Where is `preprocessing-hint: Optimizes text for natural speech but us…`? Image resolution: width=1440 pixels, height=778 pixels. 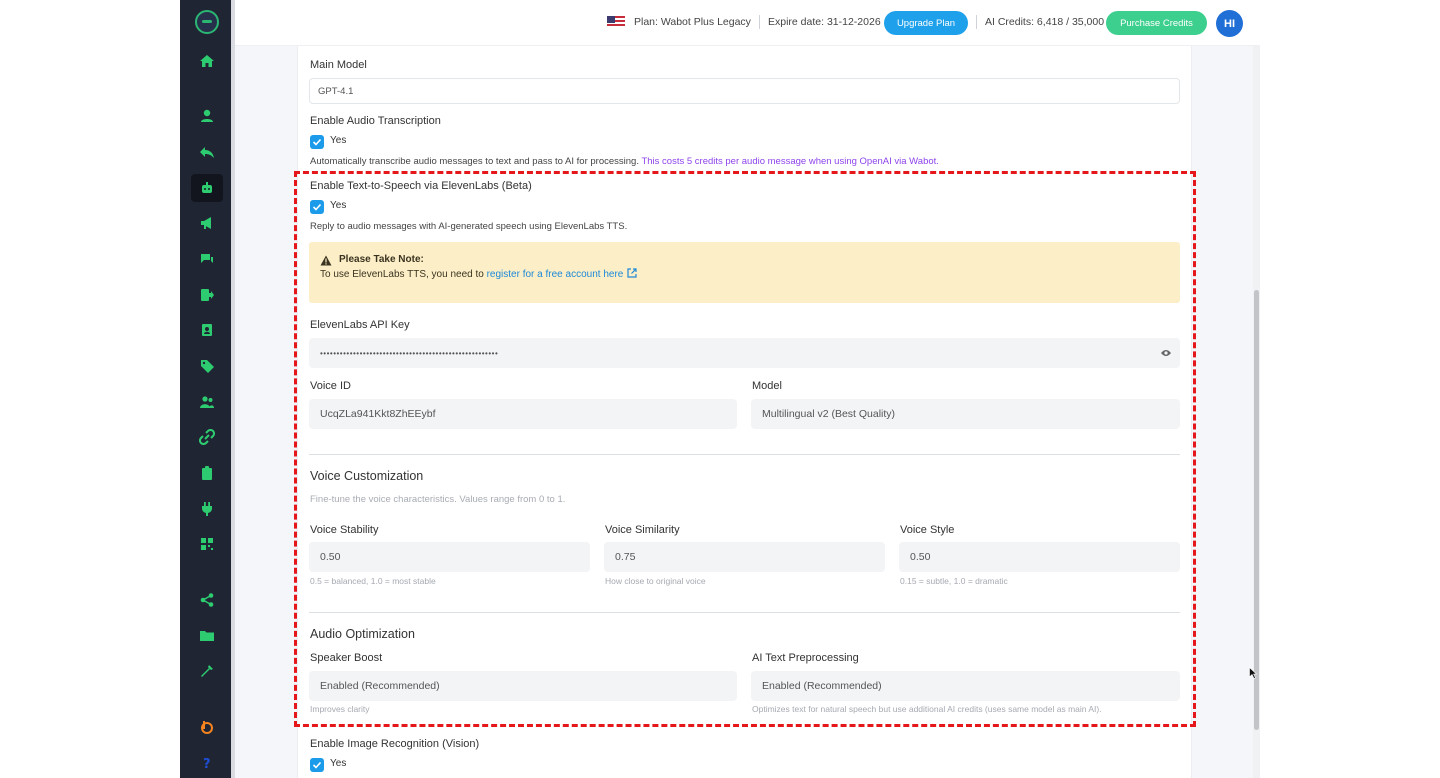
preprocessing-hint: Optimizes text for natural speech but us… is located at coordinates (927, 709).